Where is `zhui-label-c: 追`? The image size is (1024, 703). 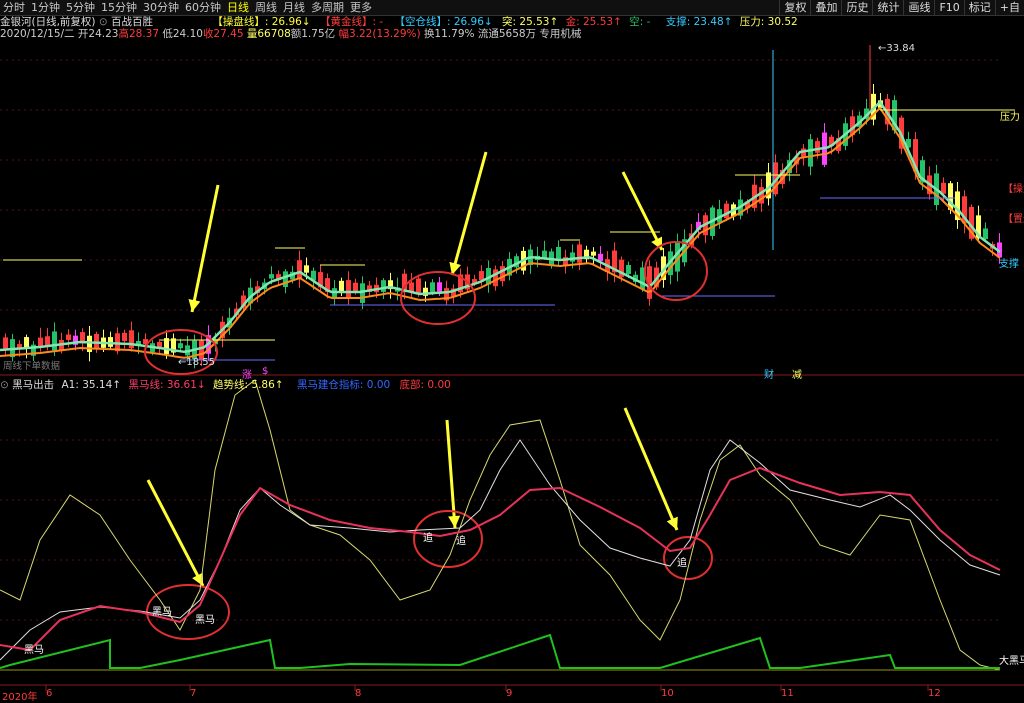
zhui-label-c: 追 is located at coordinates (682, 563).